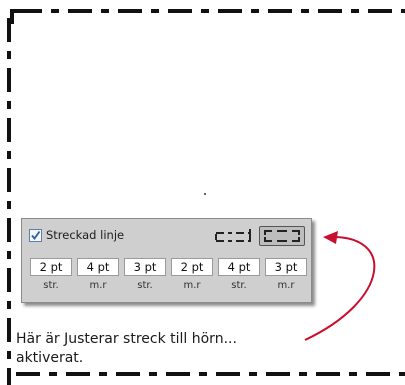  Describe the element at coordinates (330, 237) in the screenshot. I see `callout-arrowhead` at that location.